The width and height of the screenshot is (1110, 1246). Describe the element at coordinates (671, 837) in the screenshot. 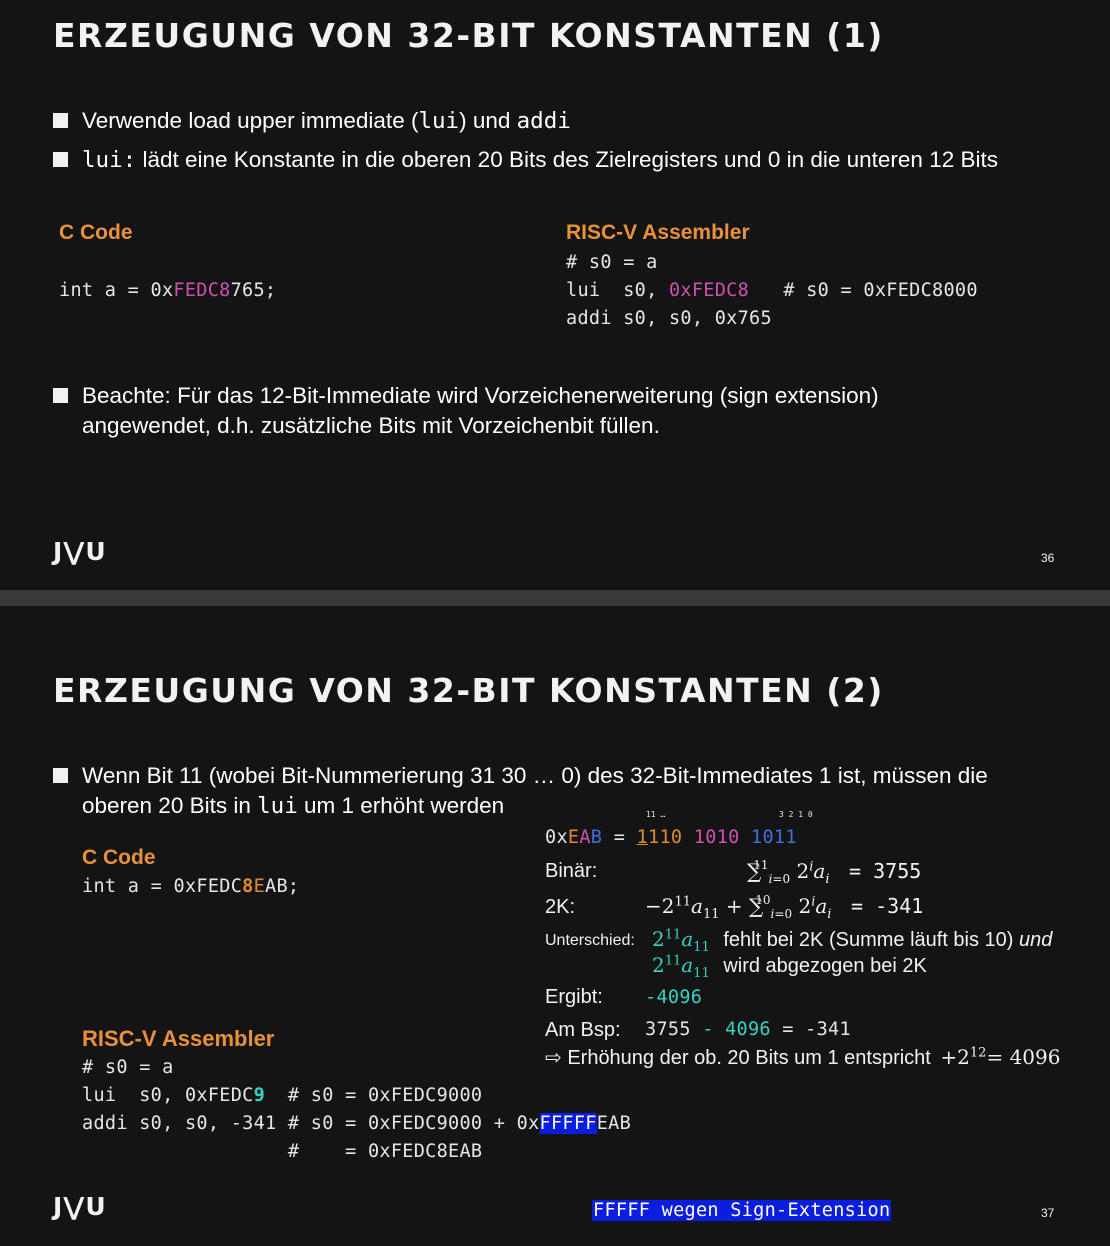

I see `hex-binary-line: 0xEAB = 1110 1010 1011` at that location.